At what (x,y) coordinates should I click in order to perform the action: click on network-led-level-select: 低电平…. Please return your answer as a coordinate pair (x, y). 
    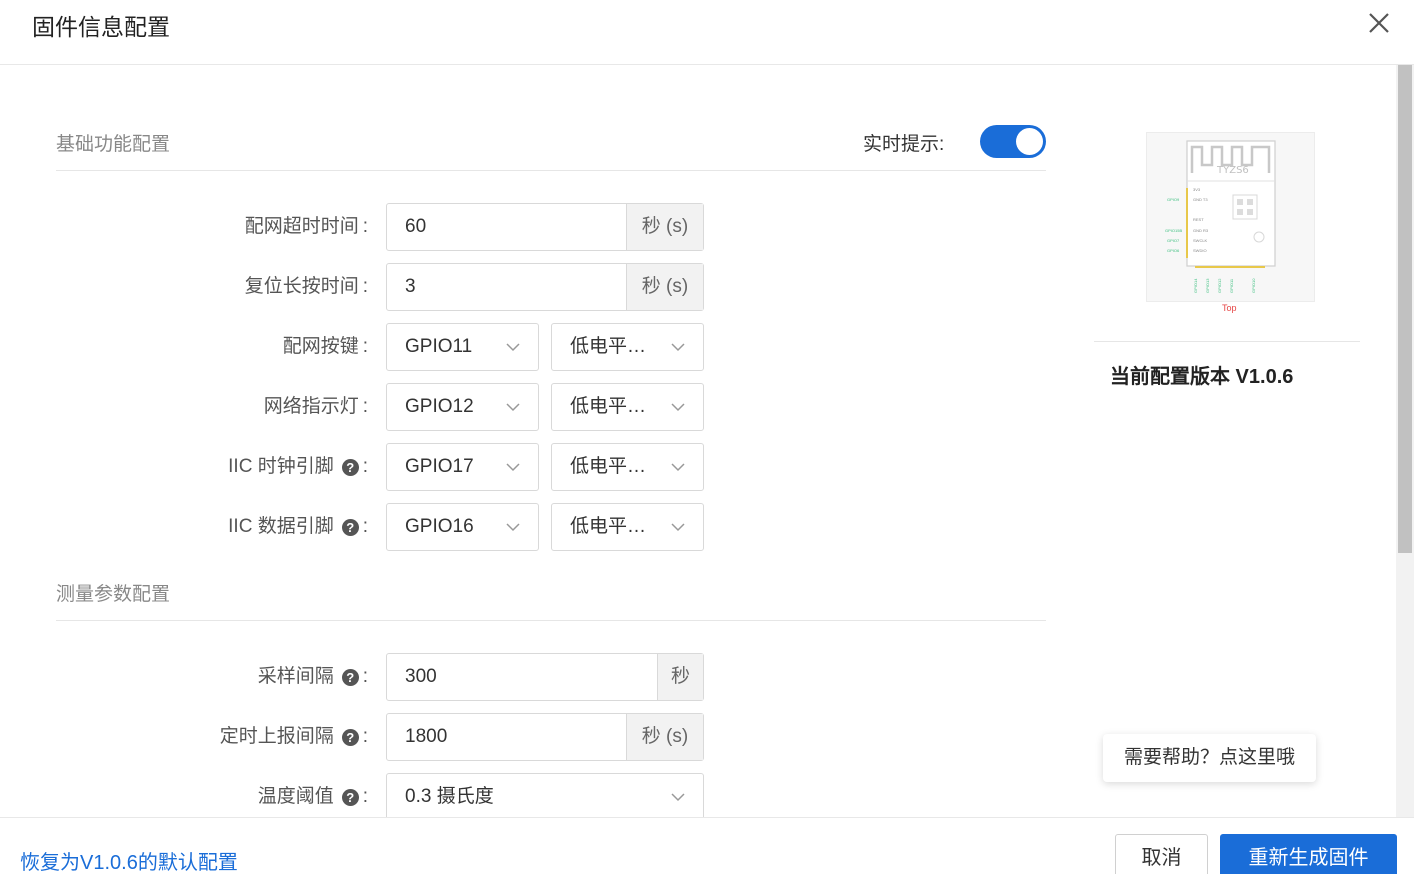
    Looking at the image, I should click on (627, 407).